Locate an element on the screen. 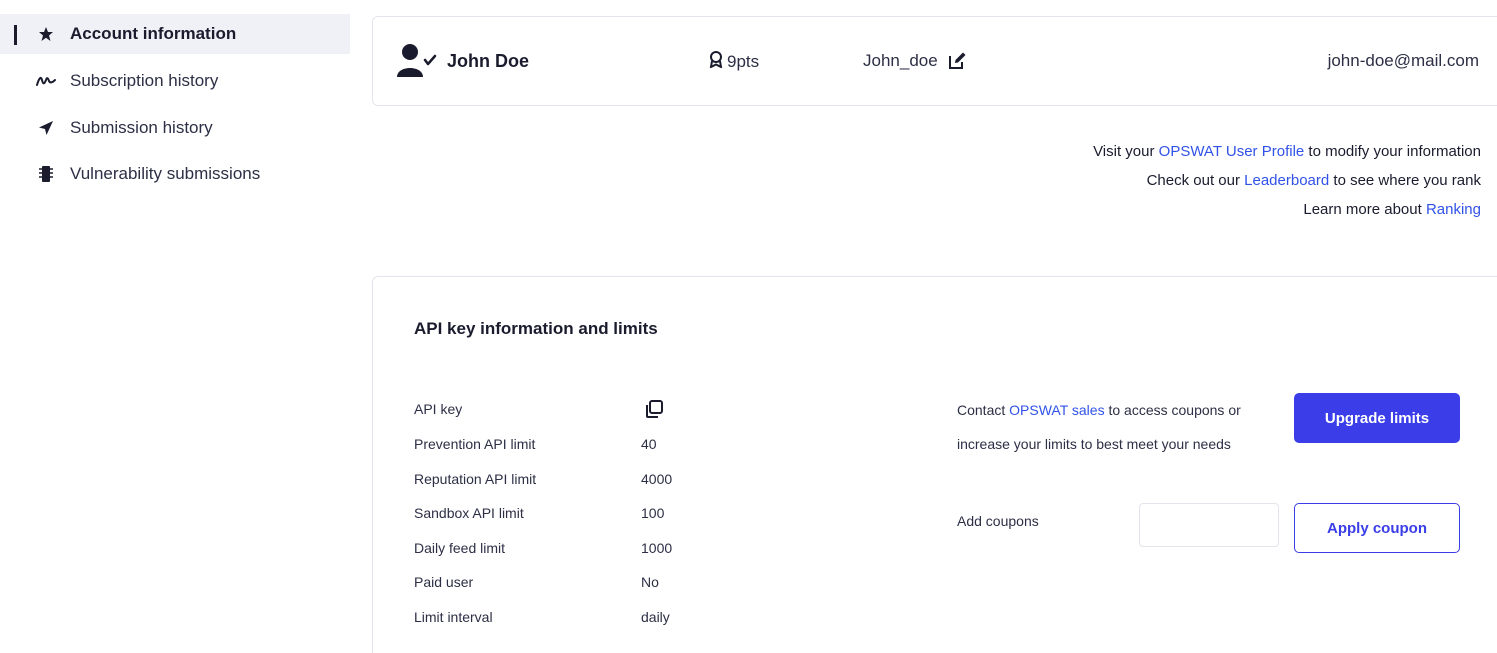 The width and height of the screenshot is (1497, 653). api-row-label: API key is located at coordinates (438, 409).